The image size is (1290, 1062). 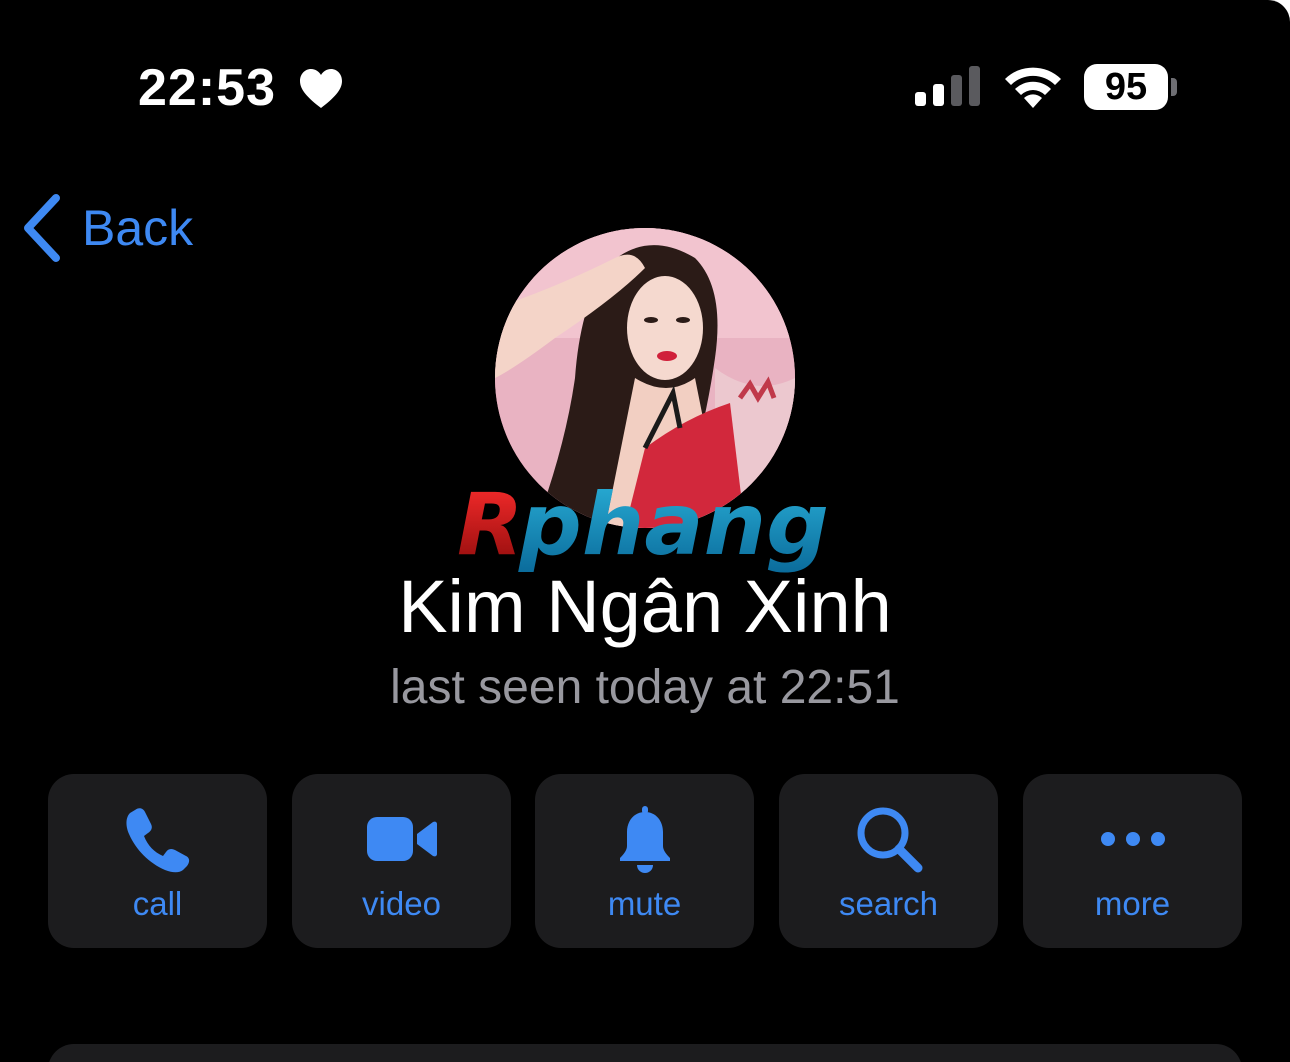 I want to click on info-card, so click(x=645, y=1053).